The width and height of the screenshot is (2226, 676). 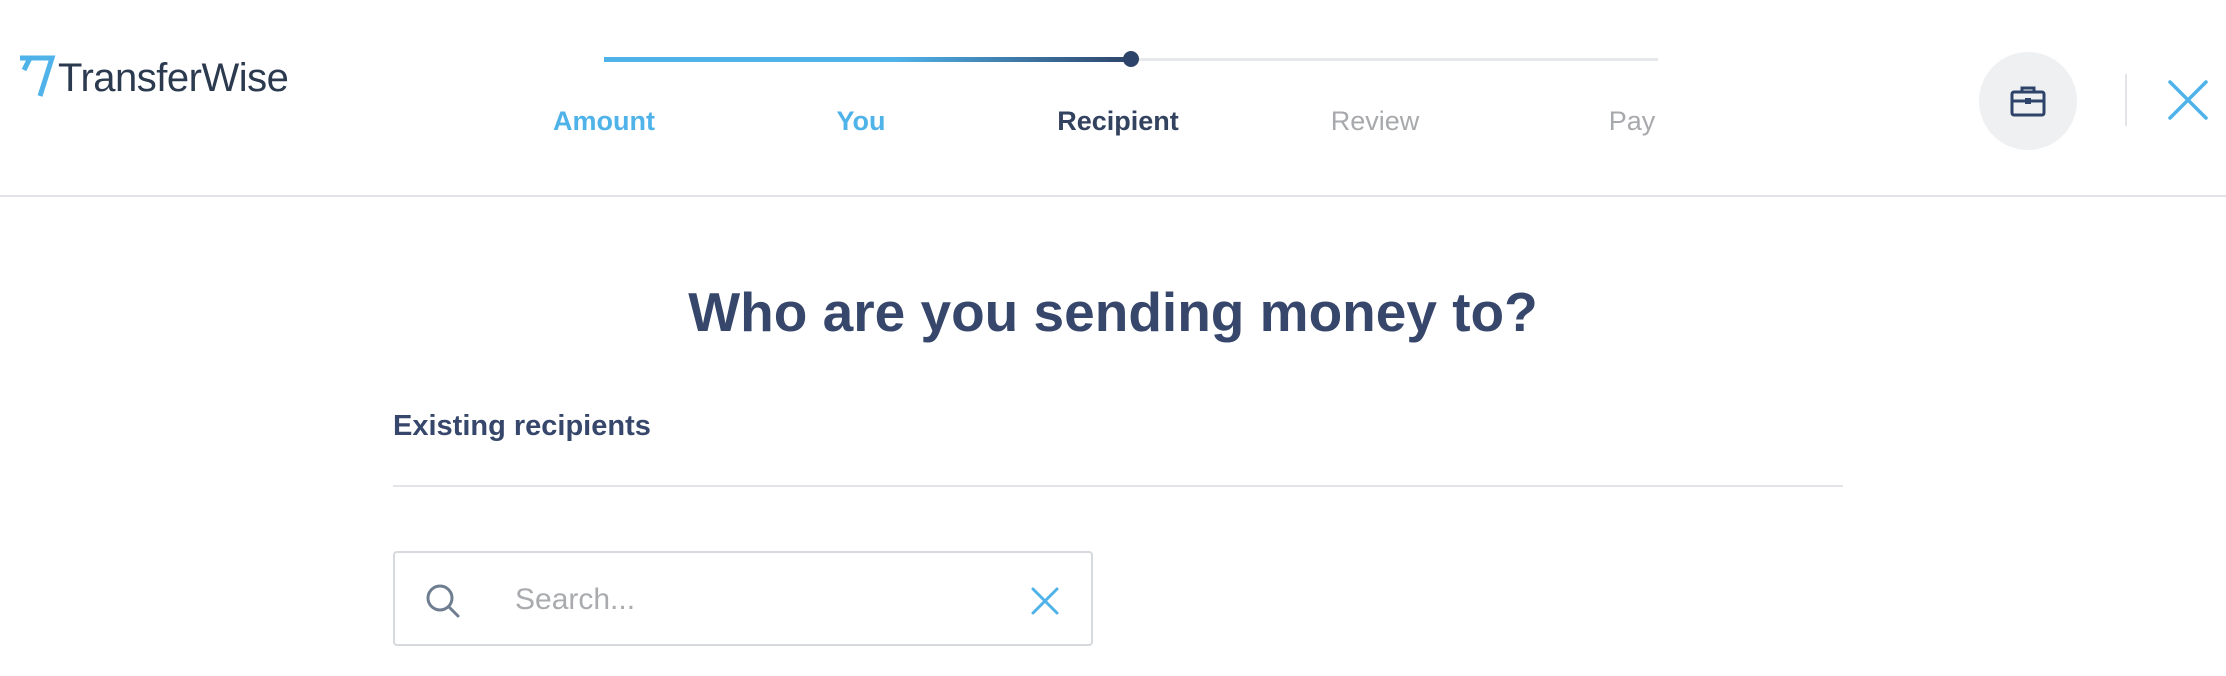 What do you see at coordinates (1118, 486) in the screenshot?
I see `section-divider` at bounding box center [1118, 486].